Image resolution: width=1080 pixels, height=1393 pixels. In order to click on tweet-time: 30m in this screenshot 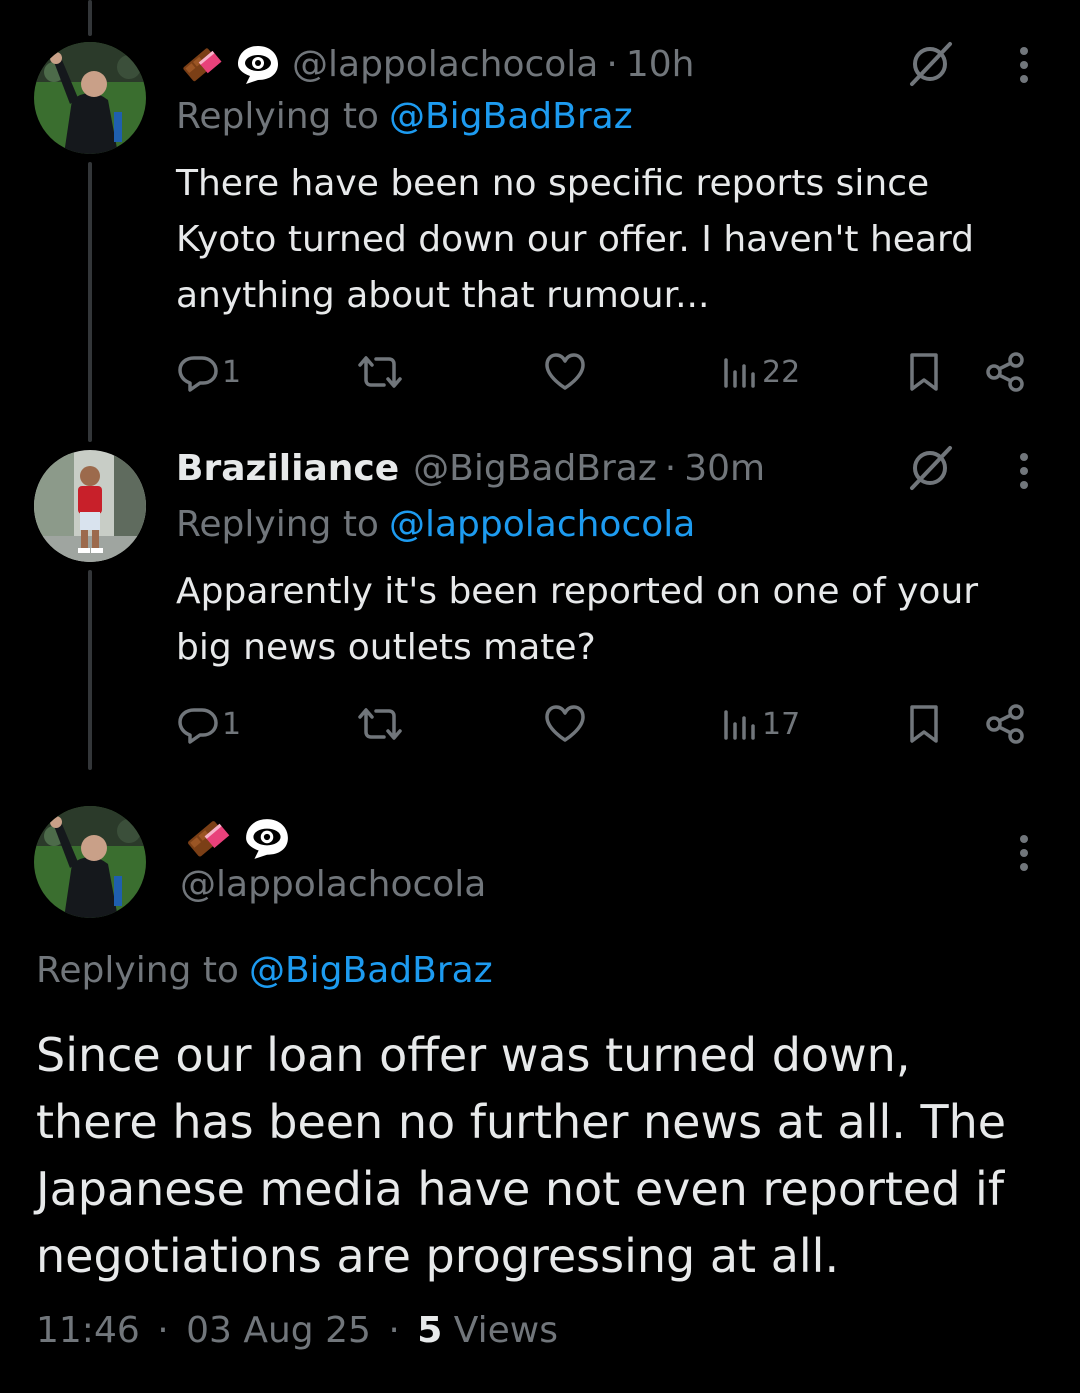, I will do `click(724, 468)`.